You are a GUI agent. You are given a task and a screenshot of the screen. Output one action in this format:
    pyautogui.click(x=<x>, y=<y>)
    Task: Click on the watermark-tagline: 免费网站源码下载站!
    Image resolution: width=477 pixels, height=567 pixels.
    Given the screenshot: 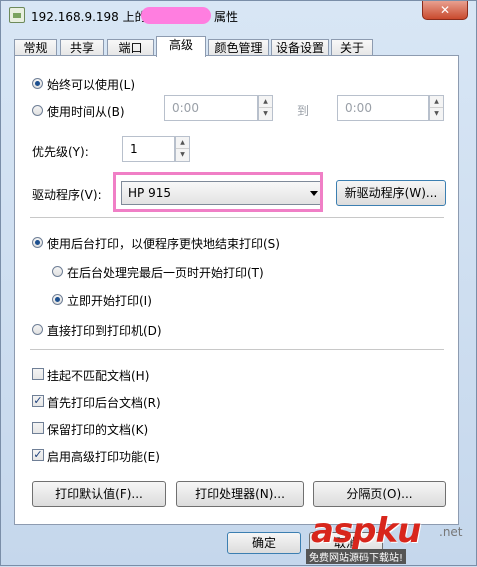 What is the action you would take?
    pyautogui.click(x=356, y=556)
    